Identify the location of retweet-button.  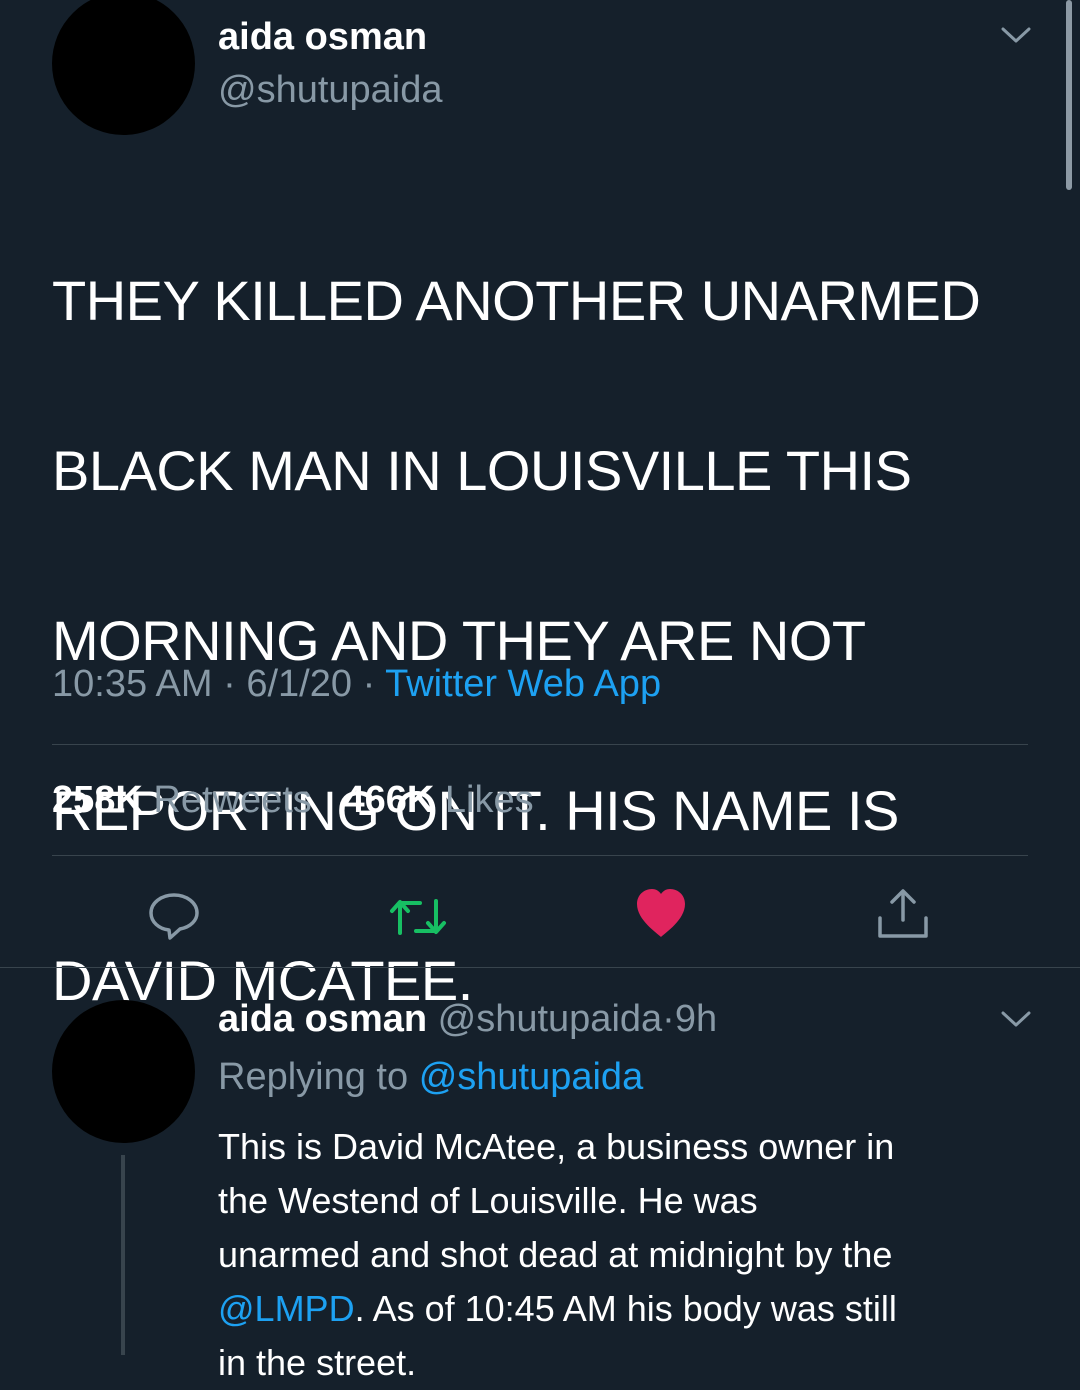
(418, 917).